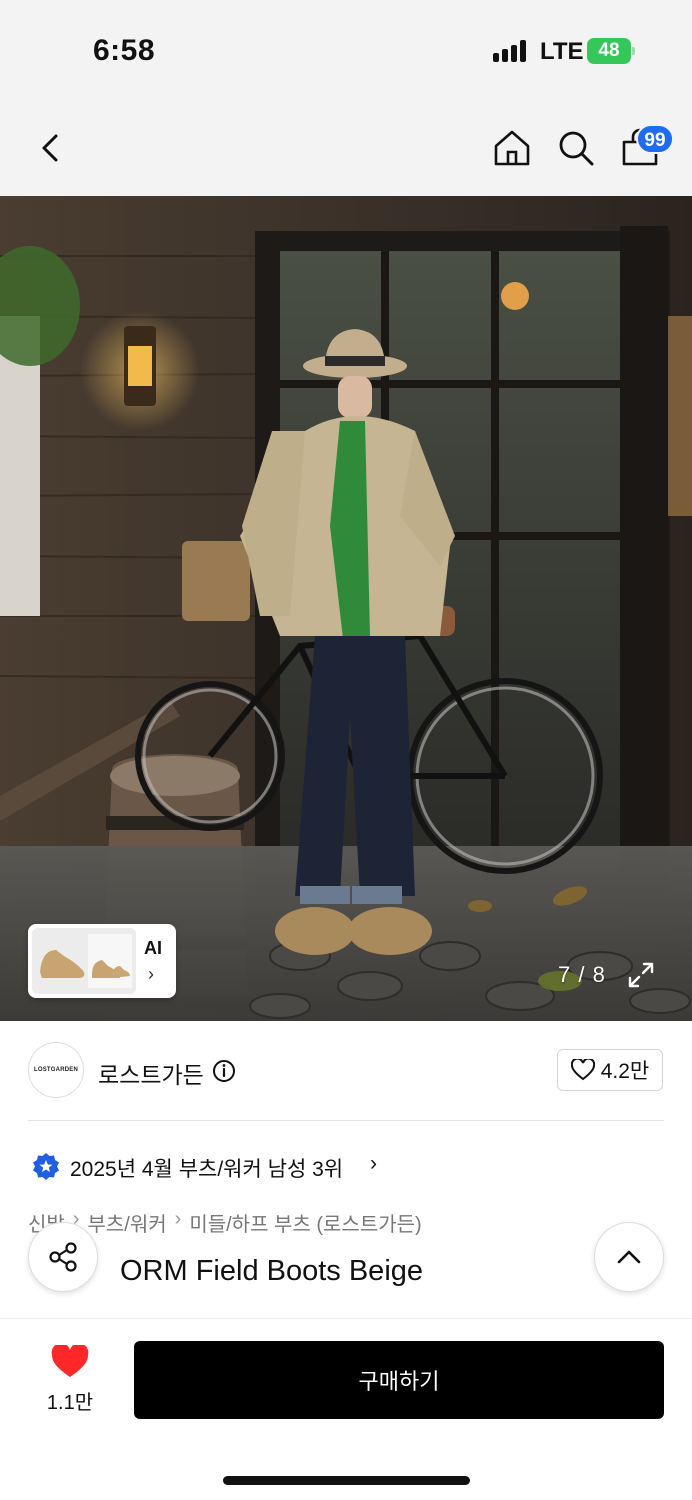  What do you see at coordinates (346, 50) in the screenshot?
I see `status-bar: 6:58 LTE 48` at bounding box center [346, 50].